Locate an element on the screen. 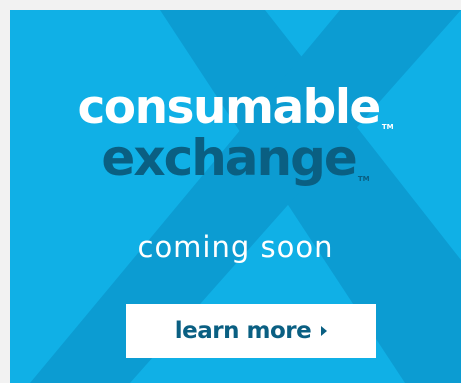  headline-consumable: consumable is located at coordinates (229, 107).